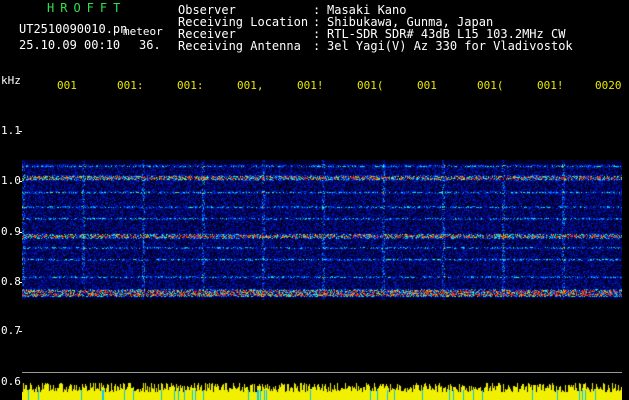 This screenshot has width=629, height=400. What do you see at coordinates (11, 231) in the screenshot?
I see `y-tick-label: 0.9` at bounding box center [11, 231].